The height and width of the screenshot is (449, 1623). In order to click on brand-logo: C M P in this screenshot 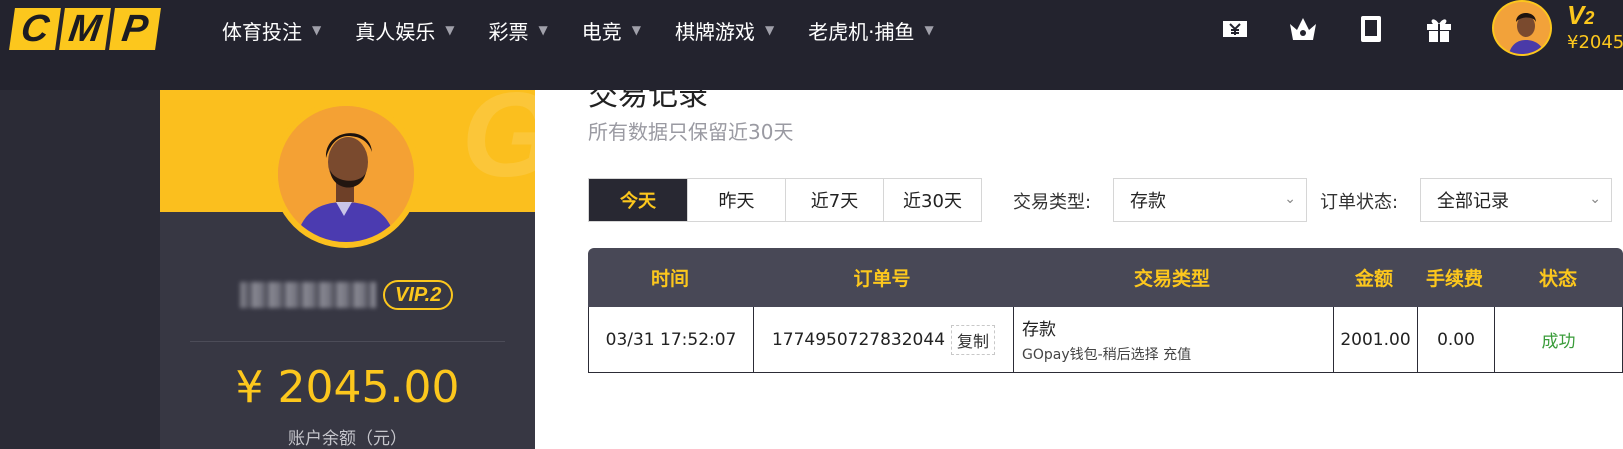, I will do `click(85, 29)`.